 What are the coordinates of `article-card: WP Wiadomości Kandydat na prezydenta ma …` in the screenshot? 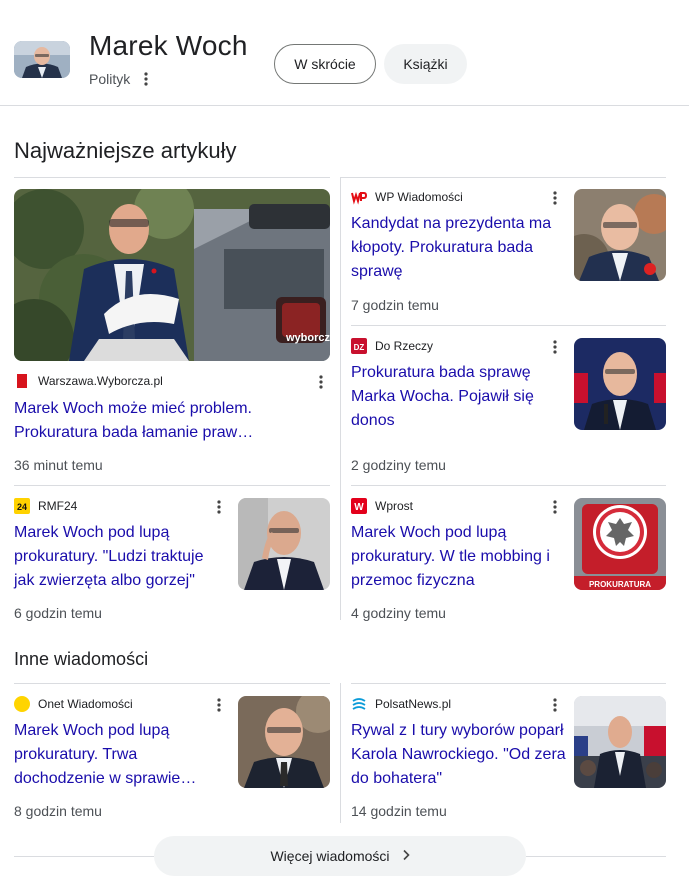 It's located at (508, 254).